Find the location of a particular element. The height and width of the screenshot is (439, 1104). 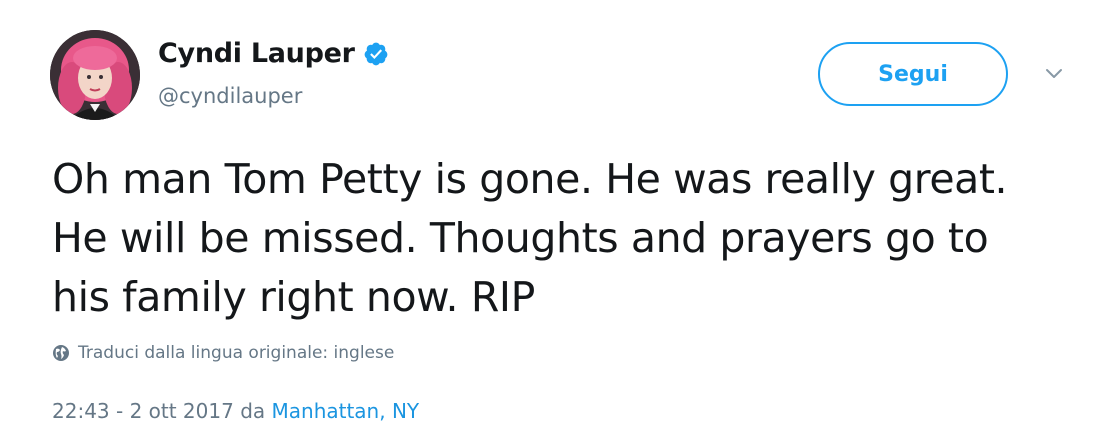

location-link: Manhattan, NY is located at coordinates (346, 411).